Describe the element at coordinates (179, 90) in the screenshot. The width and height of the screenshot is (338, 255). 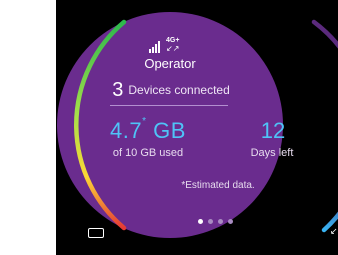
I see `devices-label: Devices connected` at that location.